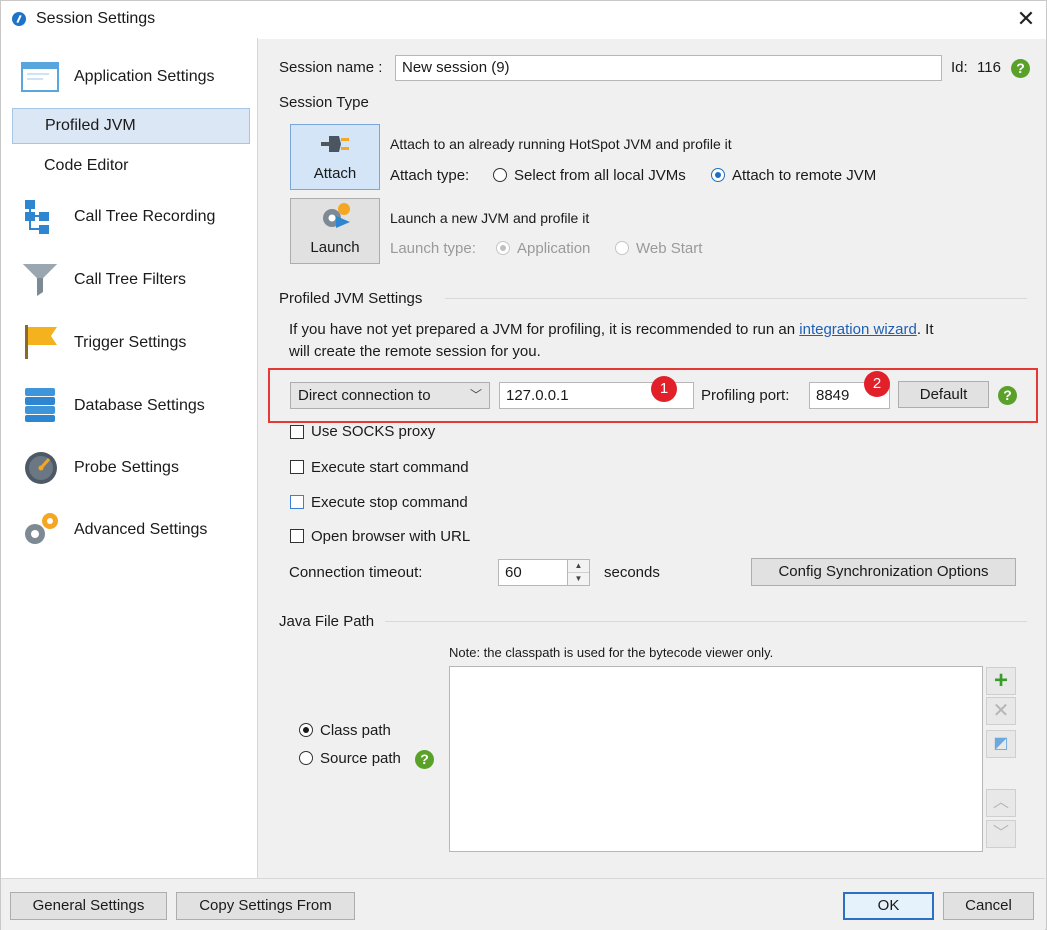 This screenshot has width=1047, height=930. Describe the element at coordinates (297, 467) in the screenshot. I see `start-command-checkbox` at that location.